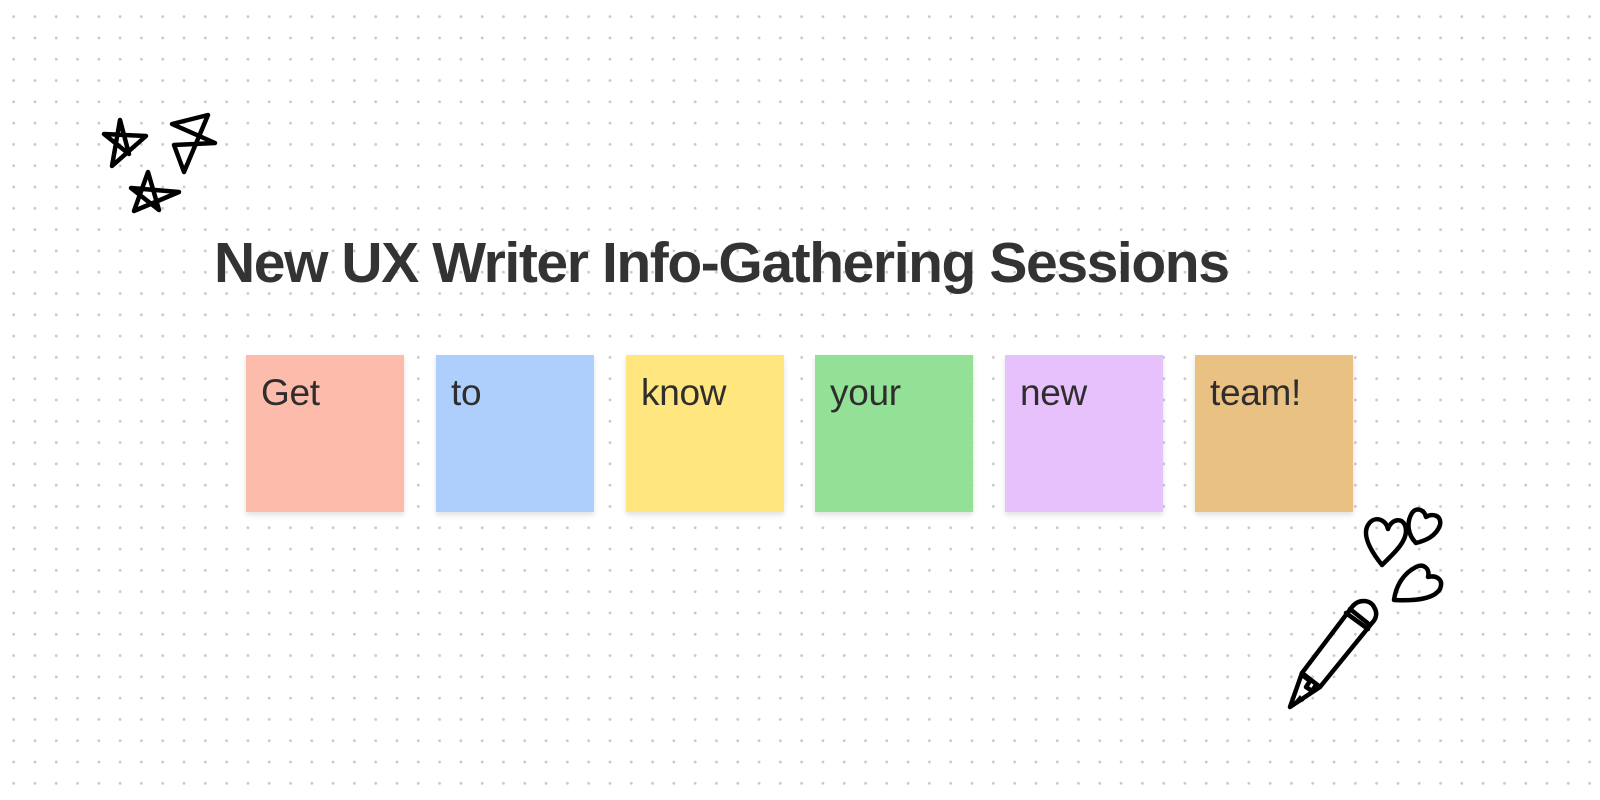 Image resolution: width=1600 pixels, height=800 pixels. Describe the element at coordinates (705, 433) in the screenshot. I see `sticky-note: know` at that location.